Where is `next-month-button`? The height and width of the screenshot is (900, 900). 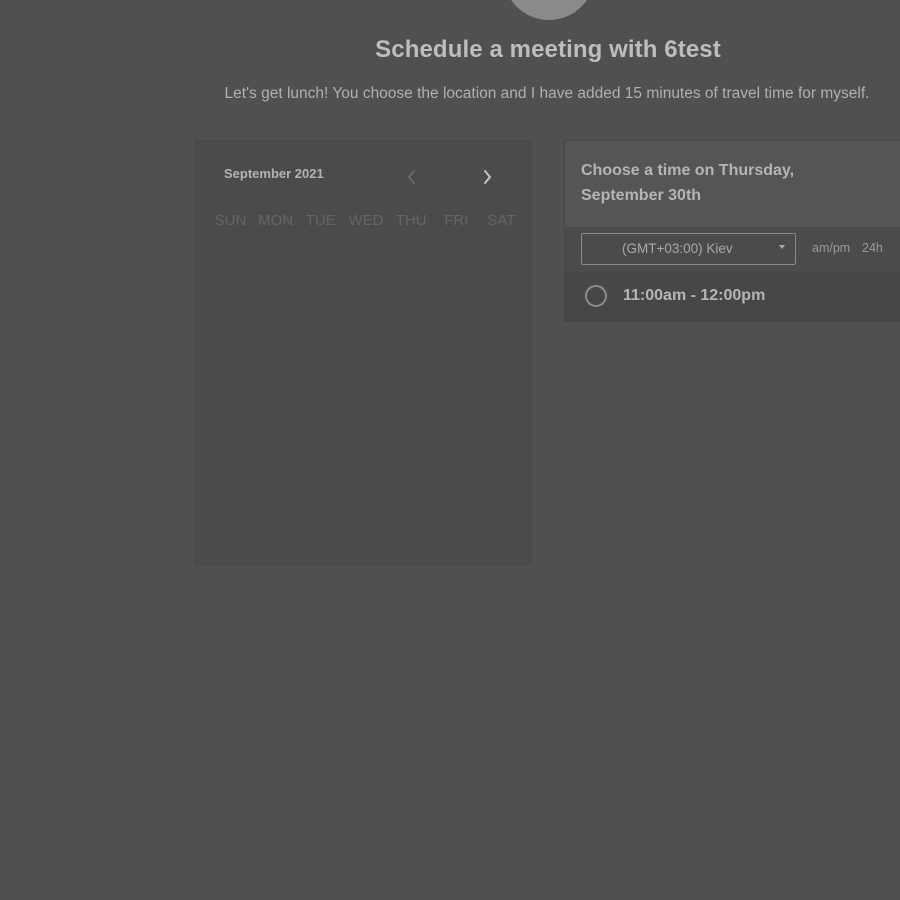 next-month-button is located at coordinates (487, 177).